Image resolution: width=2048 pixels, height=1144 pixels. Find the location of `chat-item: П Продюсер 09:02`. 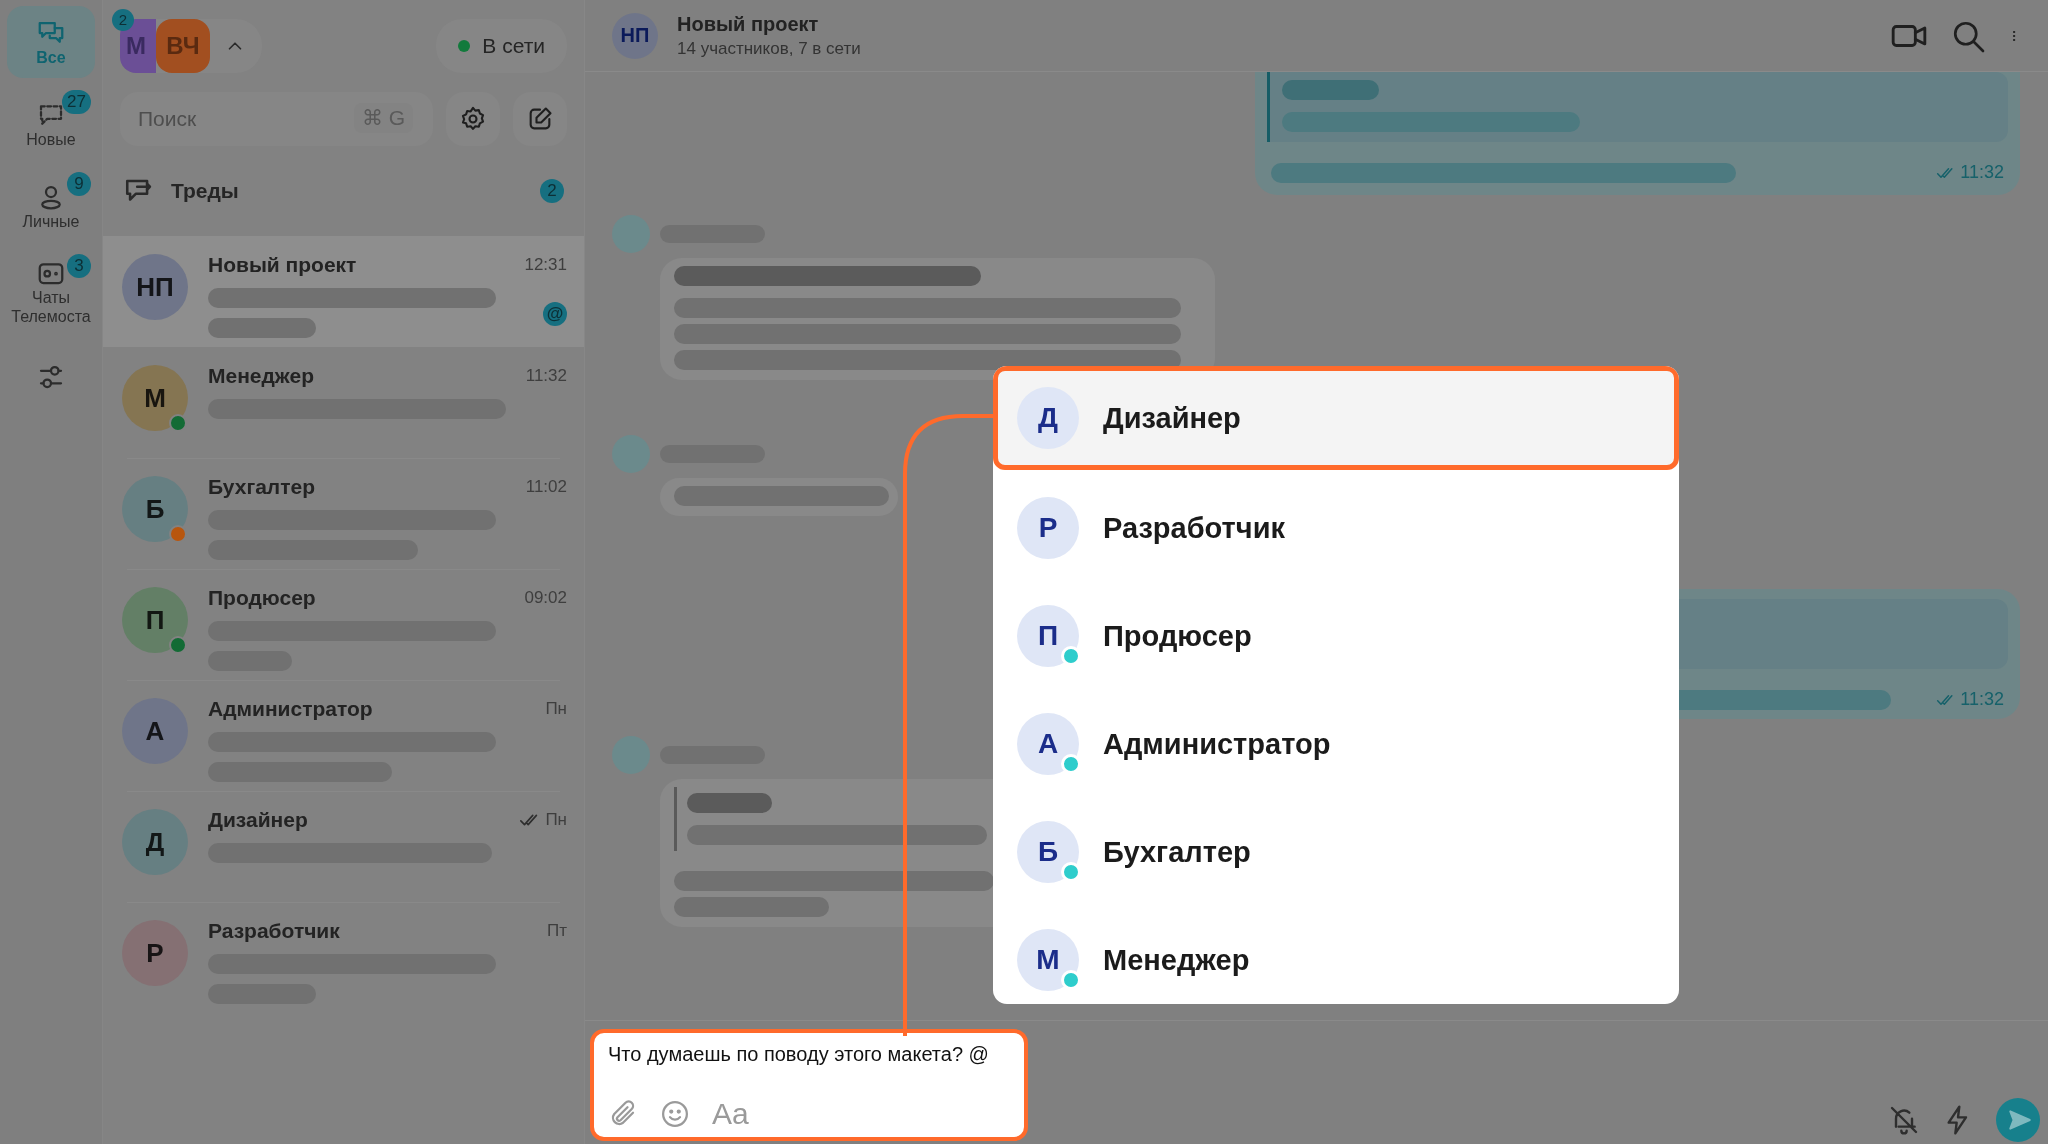

chat-item: П Продюсер 09:02 is located at coordinates (343, 624).